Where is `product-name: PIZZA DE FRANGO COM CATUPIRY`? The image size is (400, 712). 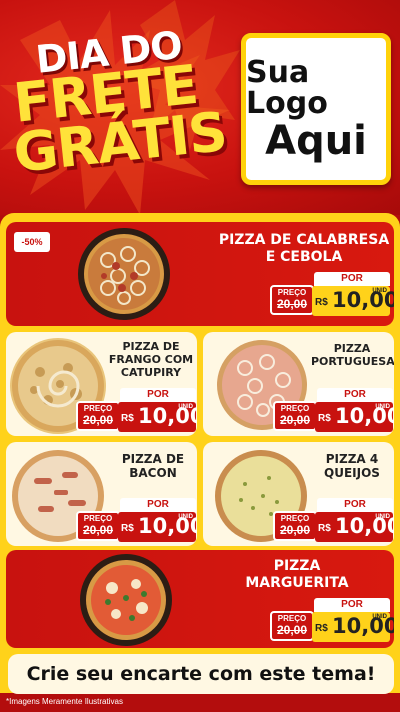 product-name: PIZZA DE FRANGO COM CATUPIRY is located at coordinates (151, 360).